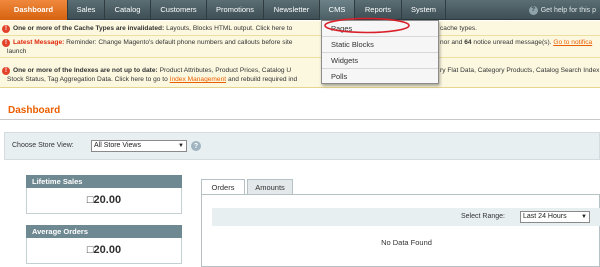 This screenshot has width=600, height=267. What do you see at coordinates (302, 146) in the screenshot?
I see `store-switcher: Choose Store View: All Store Views ▼ ?` at bounding box center [302, 146].